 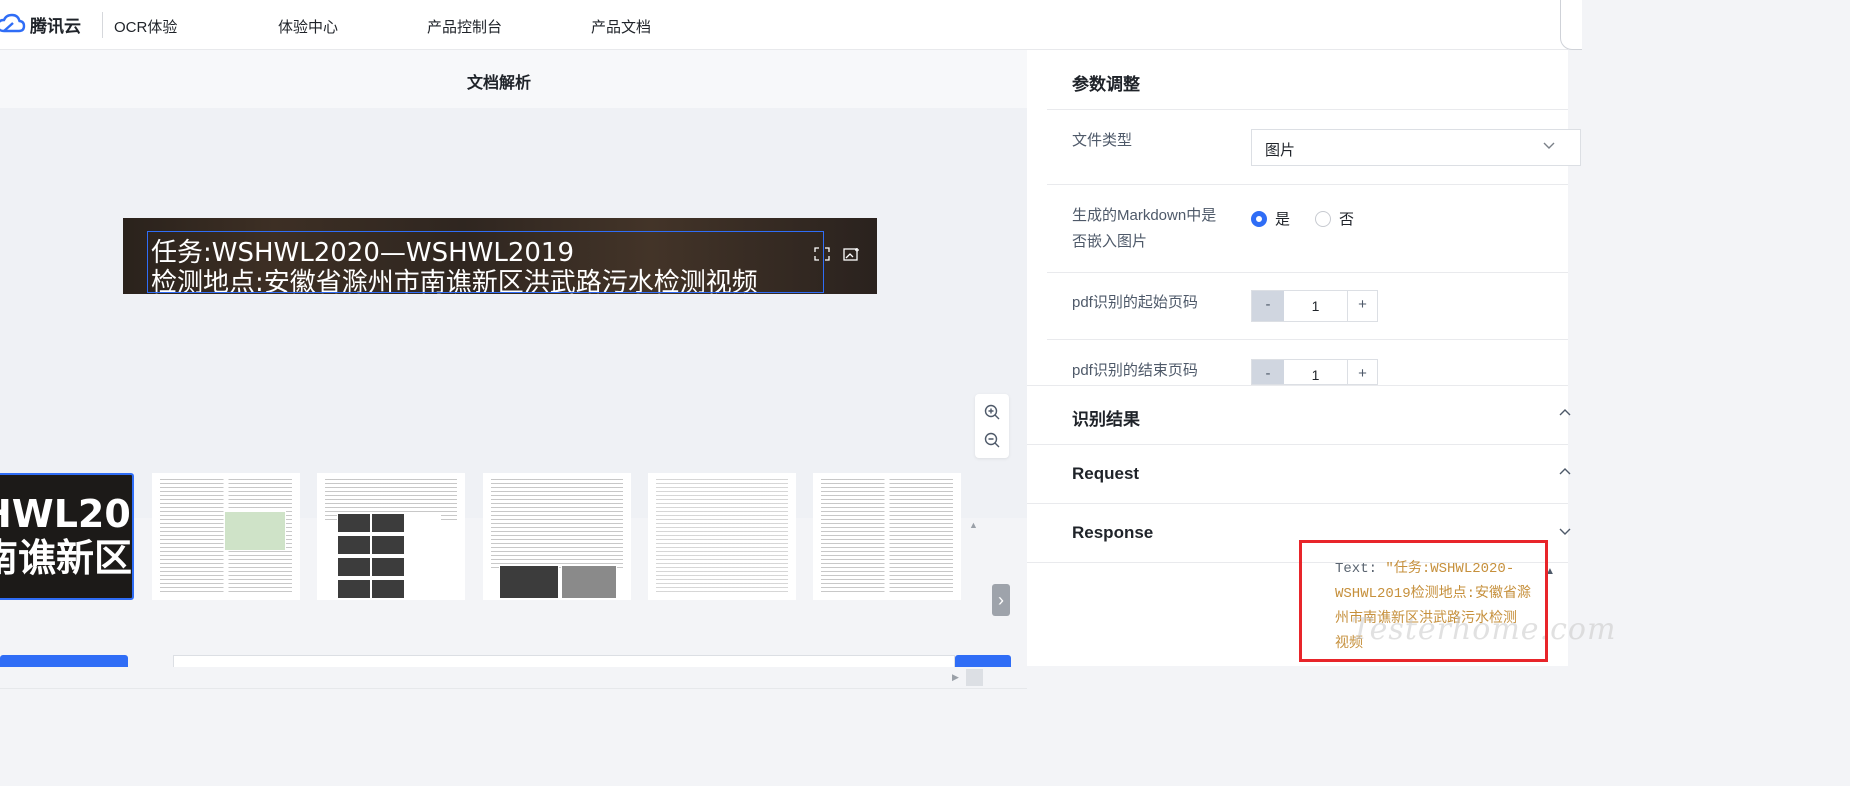 What do you see at coordinates (992, 426) in the screenshot?
I see `zoom-controls` at bounding box center [992, 426].